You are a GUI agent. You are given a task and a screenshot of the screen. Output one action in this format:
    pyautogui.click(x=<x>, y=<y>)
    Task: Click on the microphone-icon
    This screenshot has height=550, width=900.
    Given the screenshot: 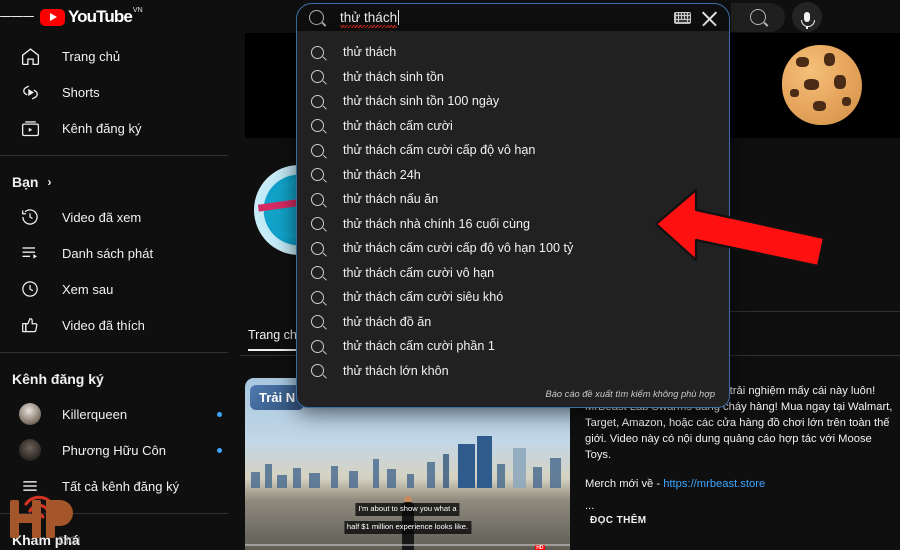 What is the action you would take?
    pyautogui.click(x=808, y=20)
    